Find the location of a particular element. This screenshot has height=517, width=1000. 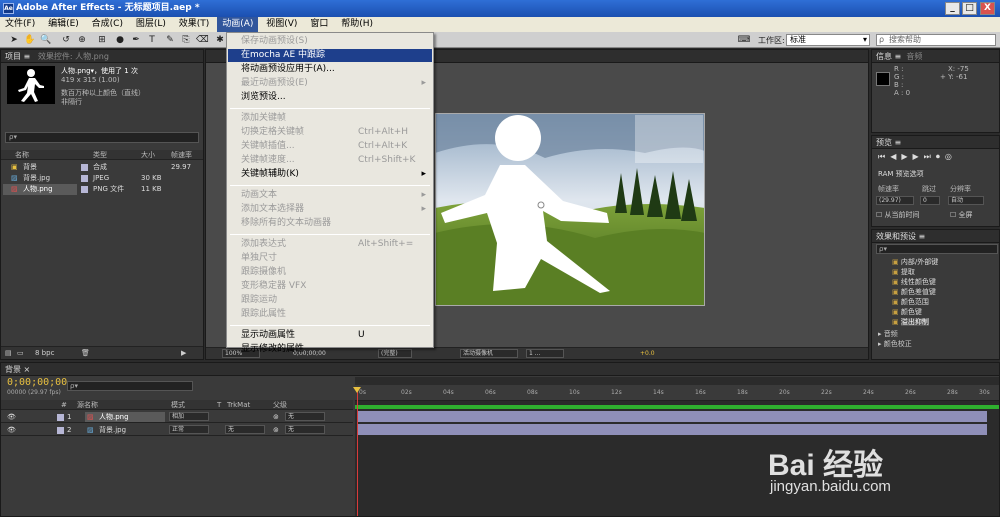

menu-item: 移除所有的文本动画器 is located at coordinates (330, 223).